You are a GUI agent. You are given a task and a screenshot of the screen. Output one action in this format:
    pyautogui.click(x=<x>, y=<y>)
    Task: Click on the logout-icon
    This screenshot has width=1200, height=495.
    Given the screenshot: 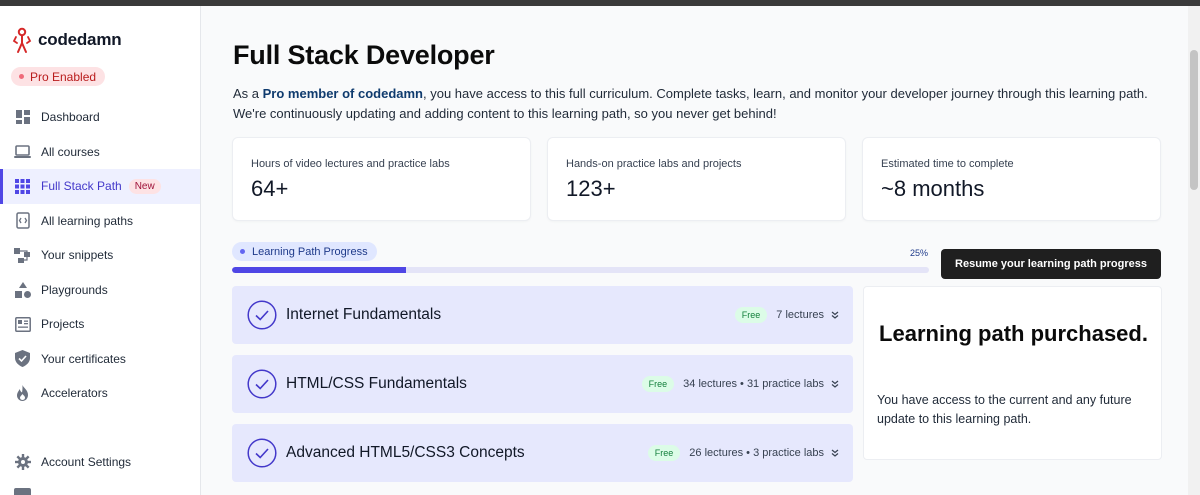 What is the action you would take?
    pyautogui.click(x=22, y=491)
    